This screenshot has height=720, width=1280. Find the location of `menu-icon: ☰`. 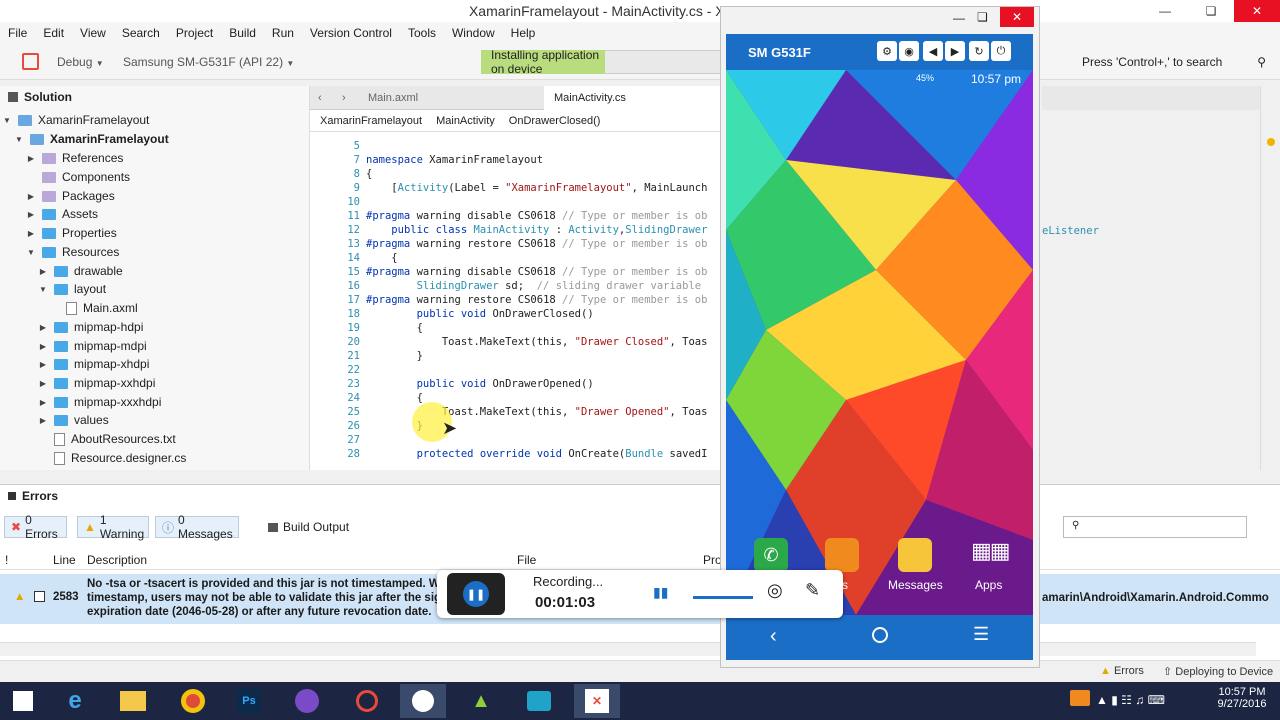

menu-icon: ☰ is located at coordinates (981, 634).